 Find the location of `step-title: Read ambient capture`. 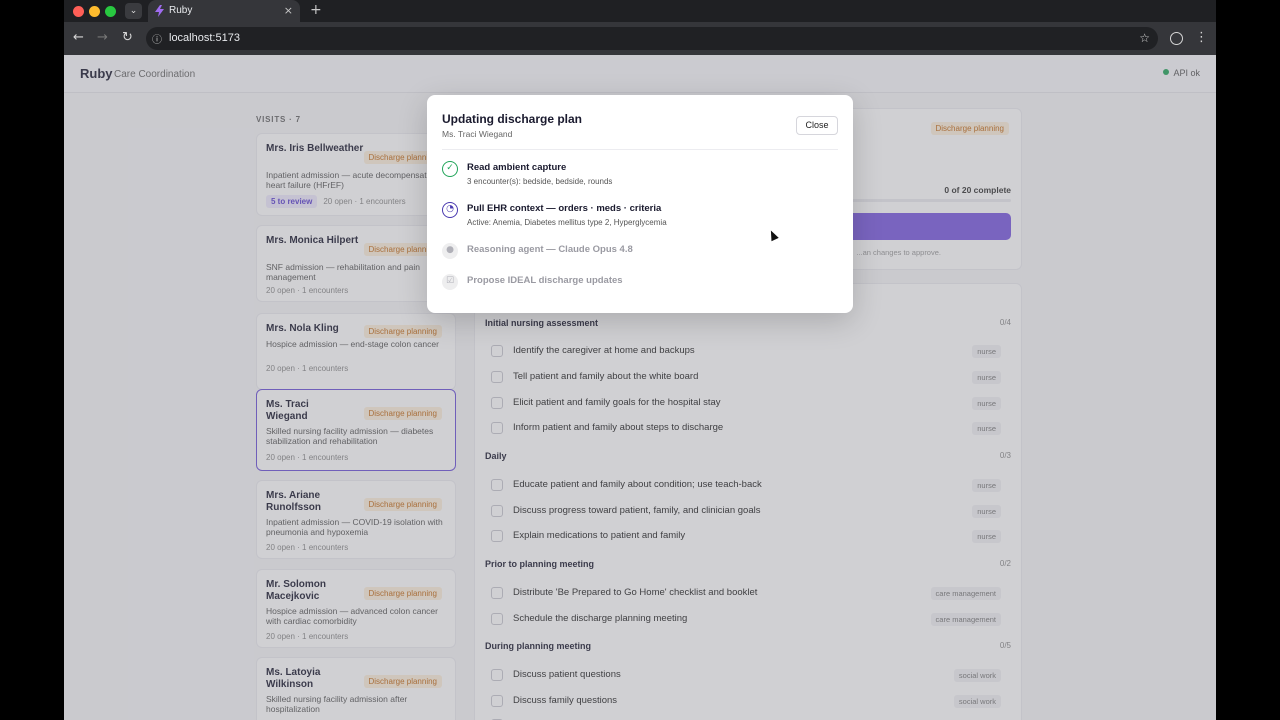

step-title: Read ambient capture is located at coordinates (517, 167).